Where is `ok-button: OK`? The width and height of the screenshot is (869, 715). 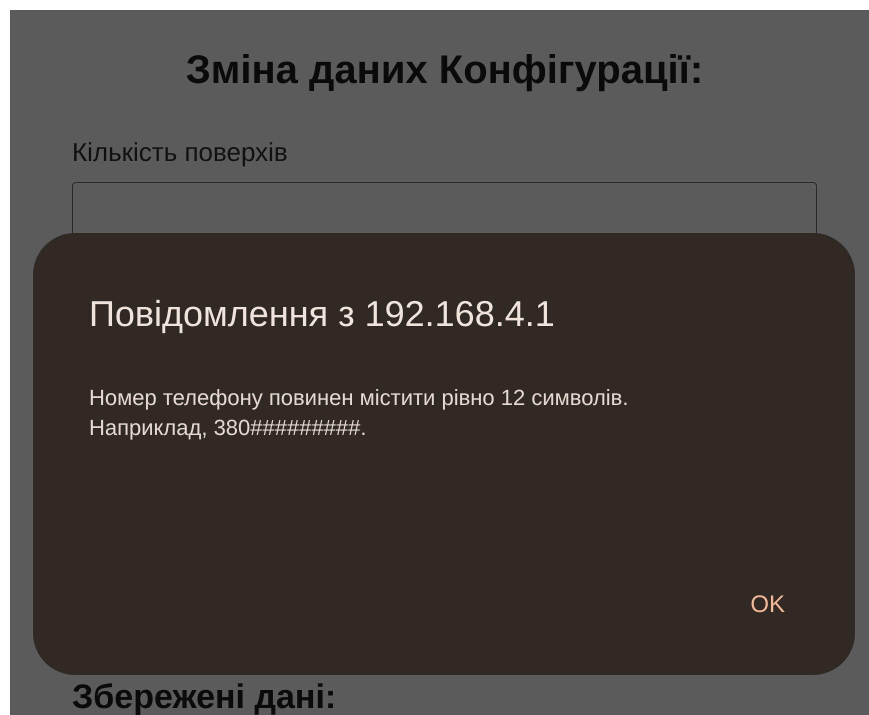
ok-button: OK is located at coordinates (767, 605).